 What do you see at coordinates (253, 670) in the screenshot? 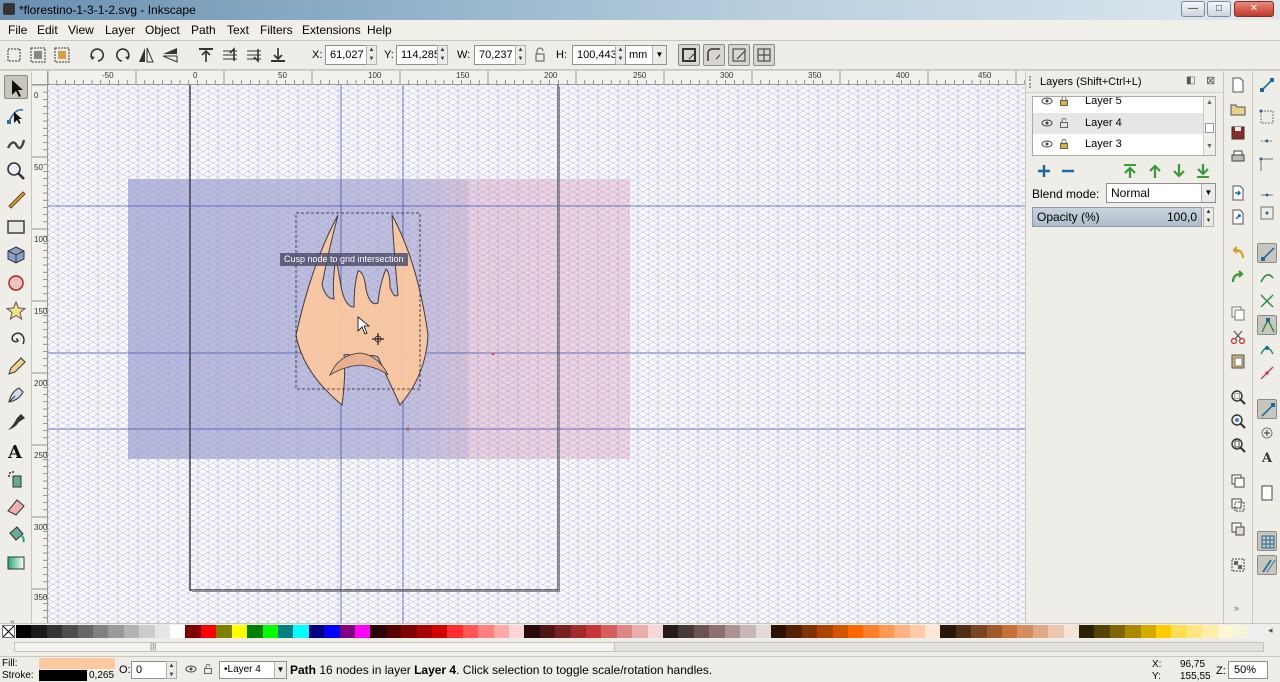
I see `current-layer-select: •Layer 4 ▼` at bounding box center [253, 670].